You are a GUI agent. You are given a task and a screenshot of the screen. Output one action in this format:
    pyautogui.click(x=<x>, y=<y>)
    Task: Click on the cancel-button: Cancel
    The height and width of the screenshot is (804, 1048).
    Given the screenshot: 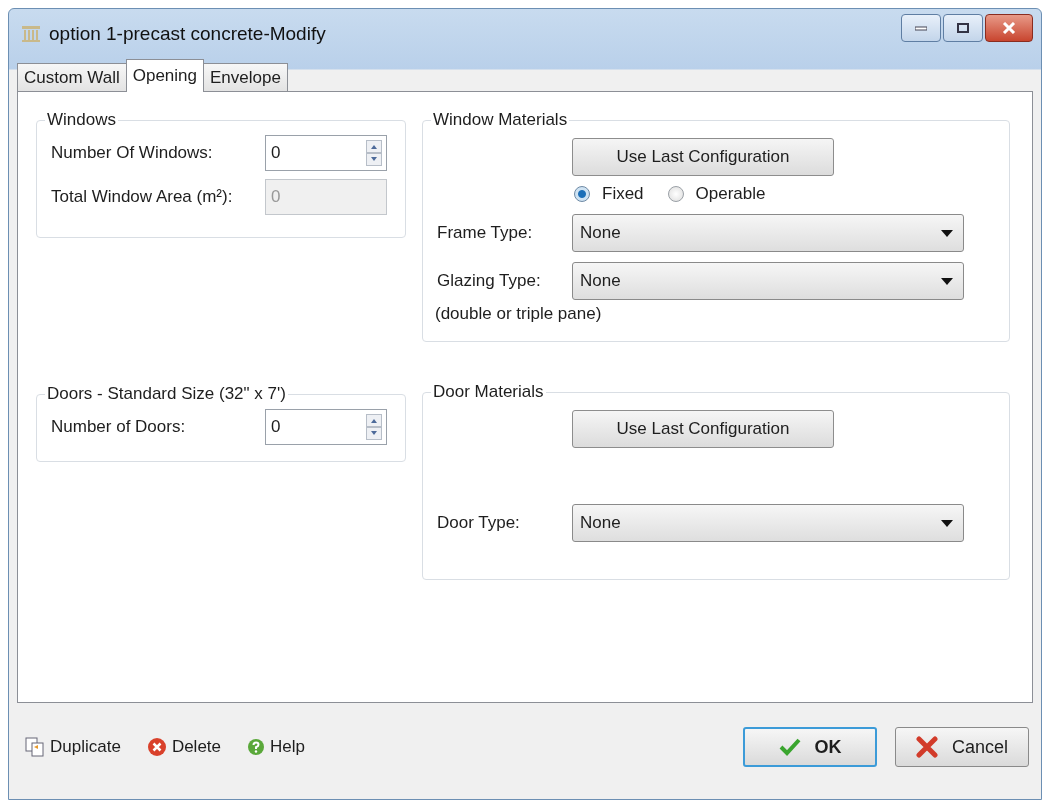 What is the action you would take?
    pyautogui.click(x=962, y=747)
    